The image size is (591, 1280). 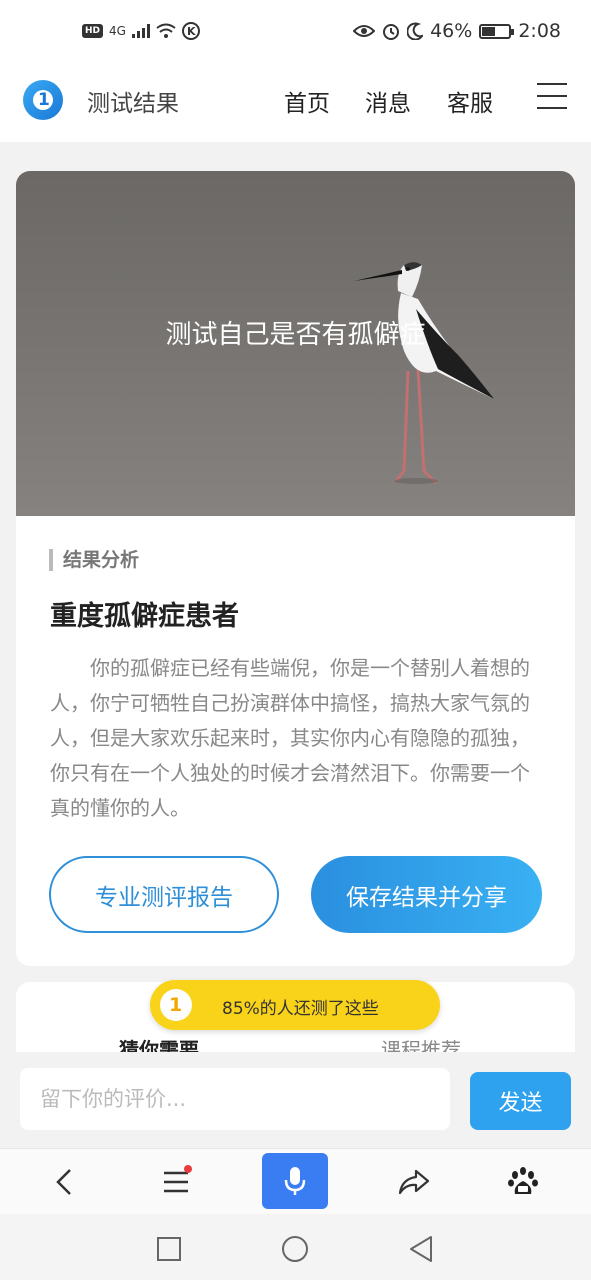 What do you see at coordinates (166, 30) in the screenshot?
I see `wifi-icon` at bounding box center [166, 30].